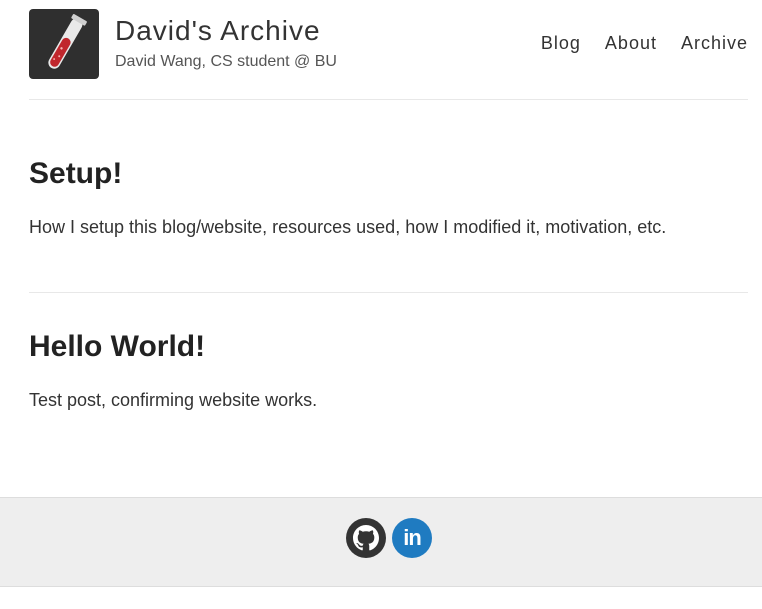  I want to click on linkedin-link: in, so click(412, 538).